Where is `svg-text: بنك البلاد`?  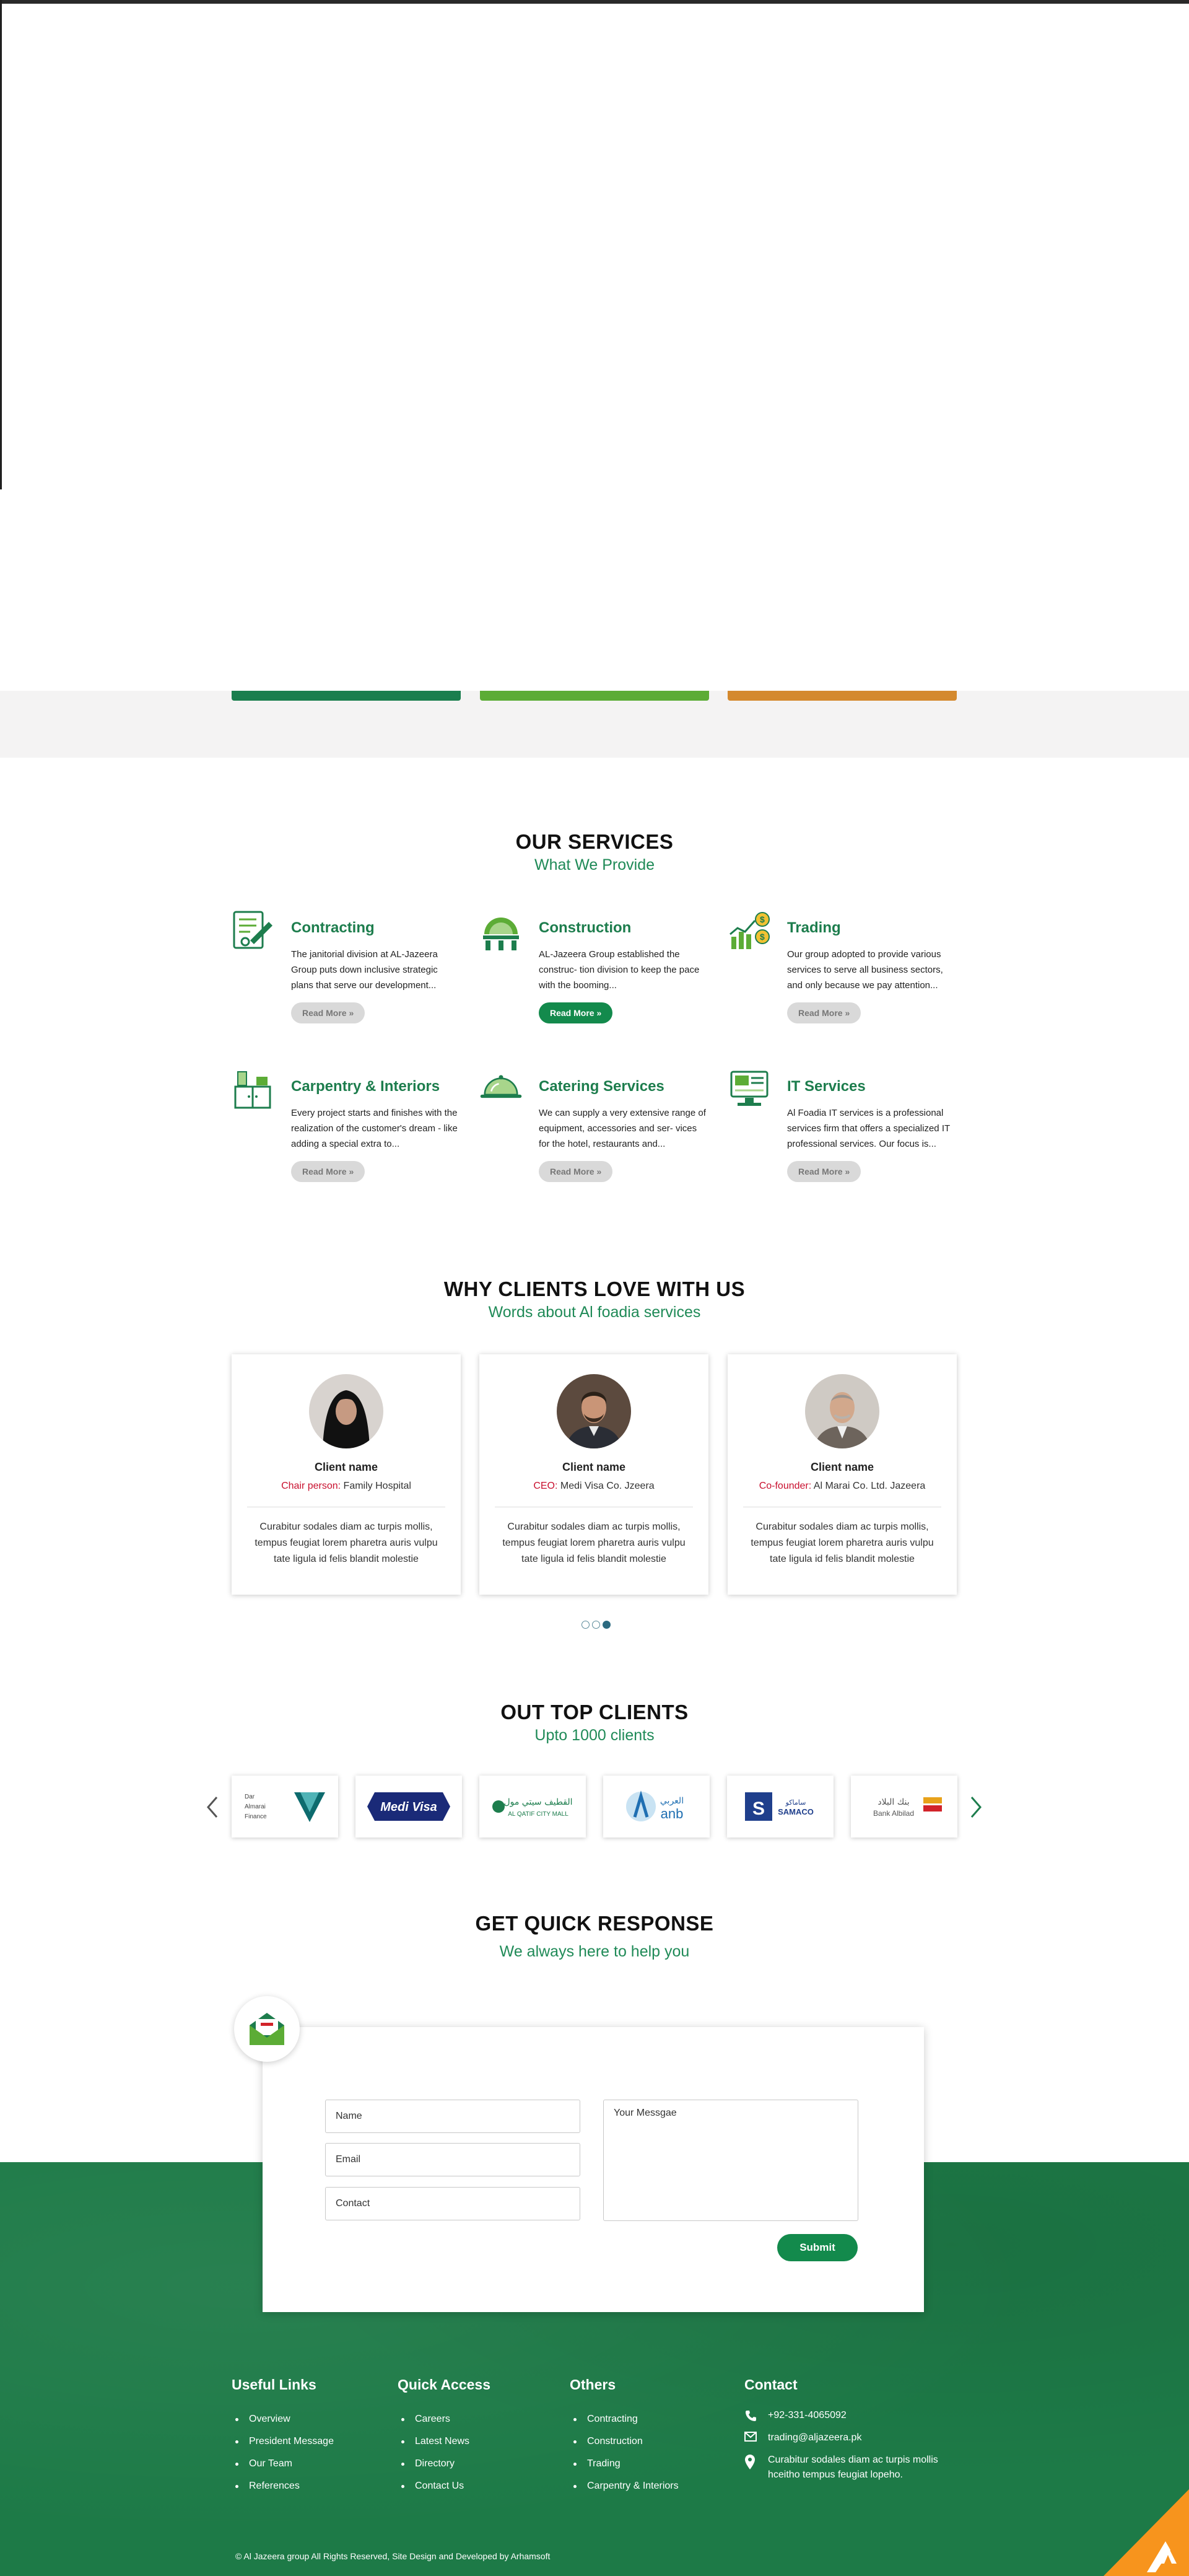 svg-text: بنك البلاد is located at coordinates (893, 1802).